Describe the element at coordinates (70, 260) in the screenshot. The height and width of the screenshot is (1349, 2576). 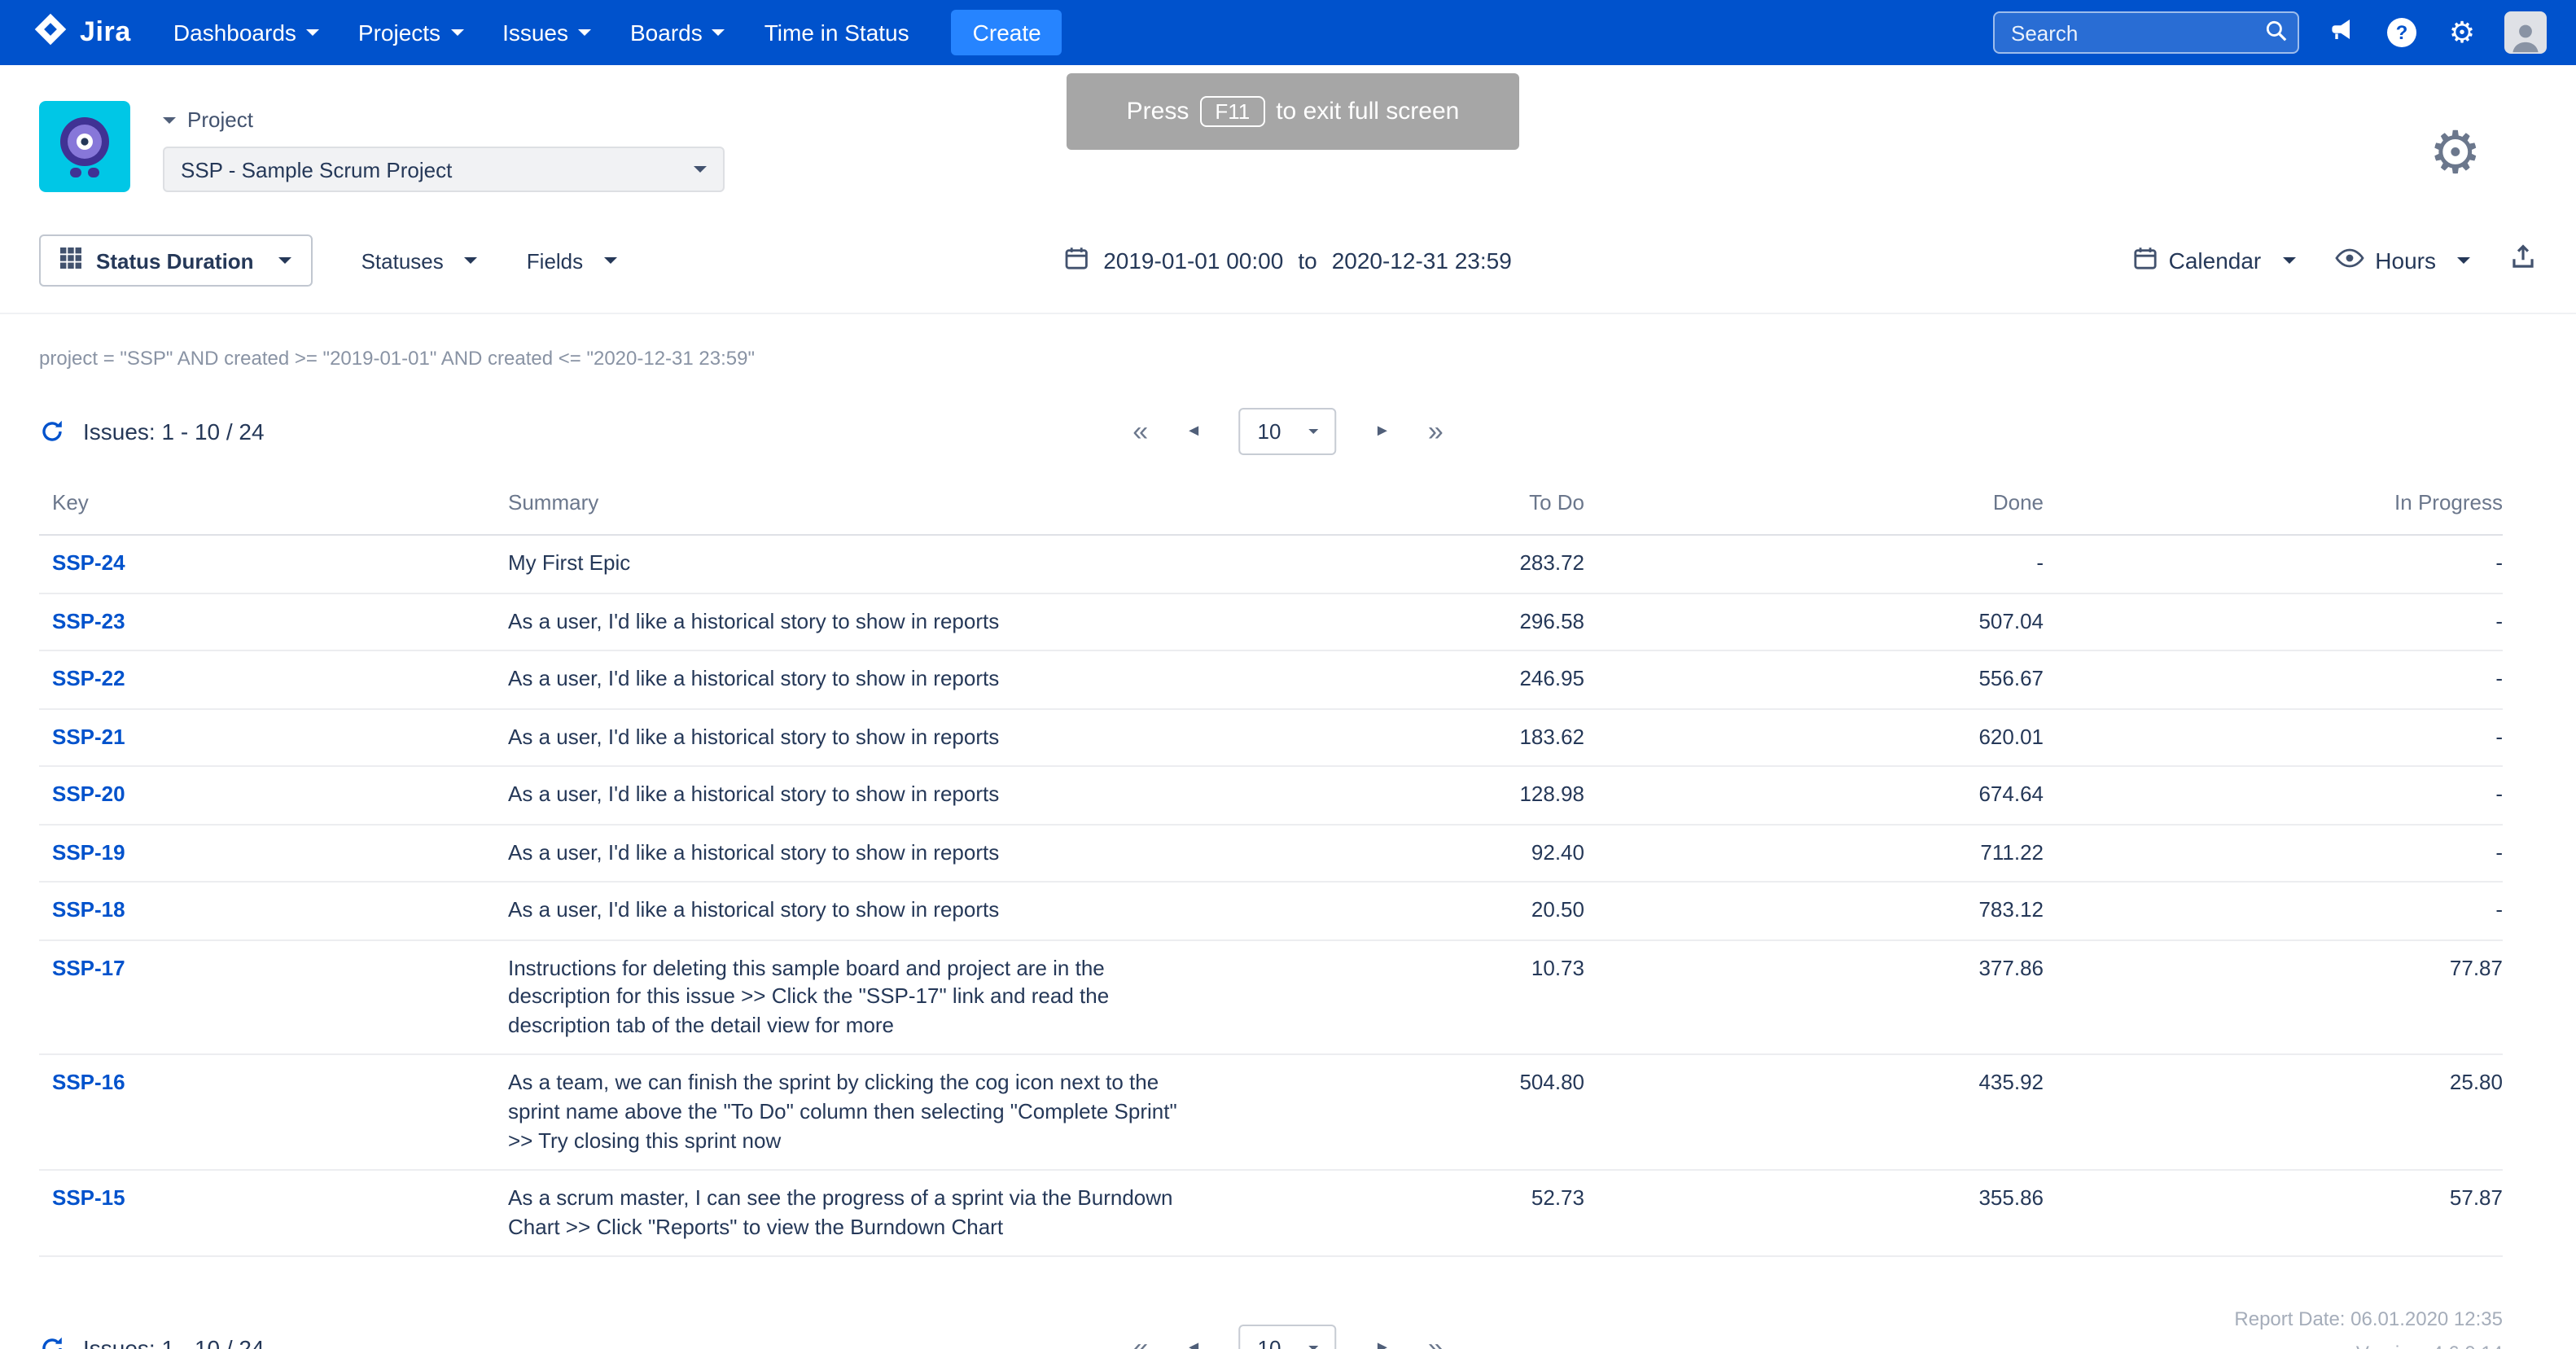
I see `grid-icon` at that location.